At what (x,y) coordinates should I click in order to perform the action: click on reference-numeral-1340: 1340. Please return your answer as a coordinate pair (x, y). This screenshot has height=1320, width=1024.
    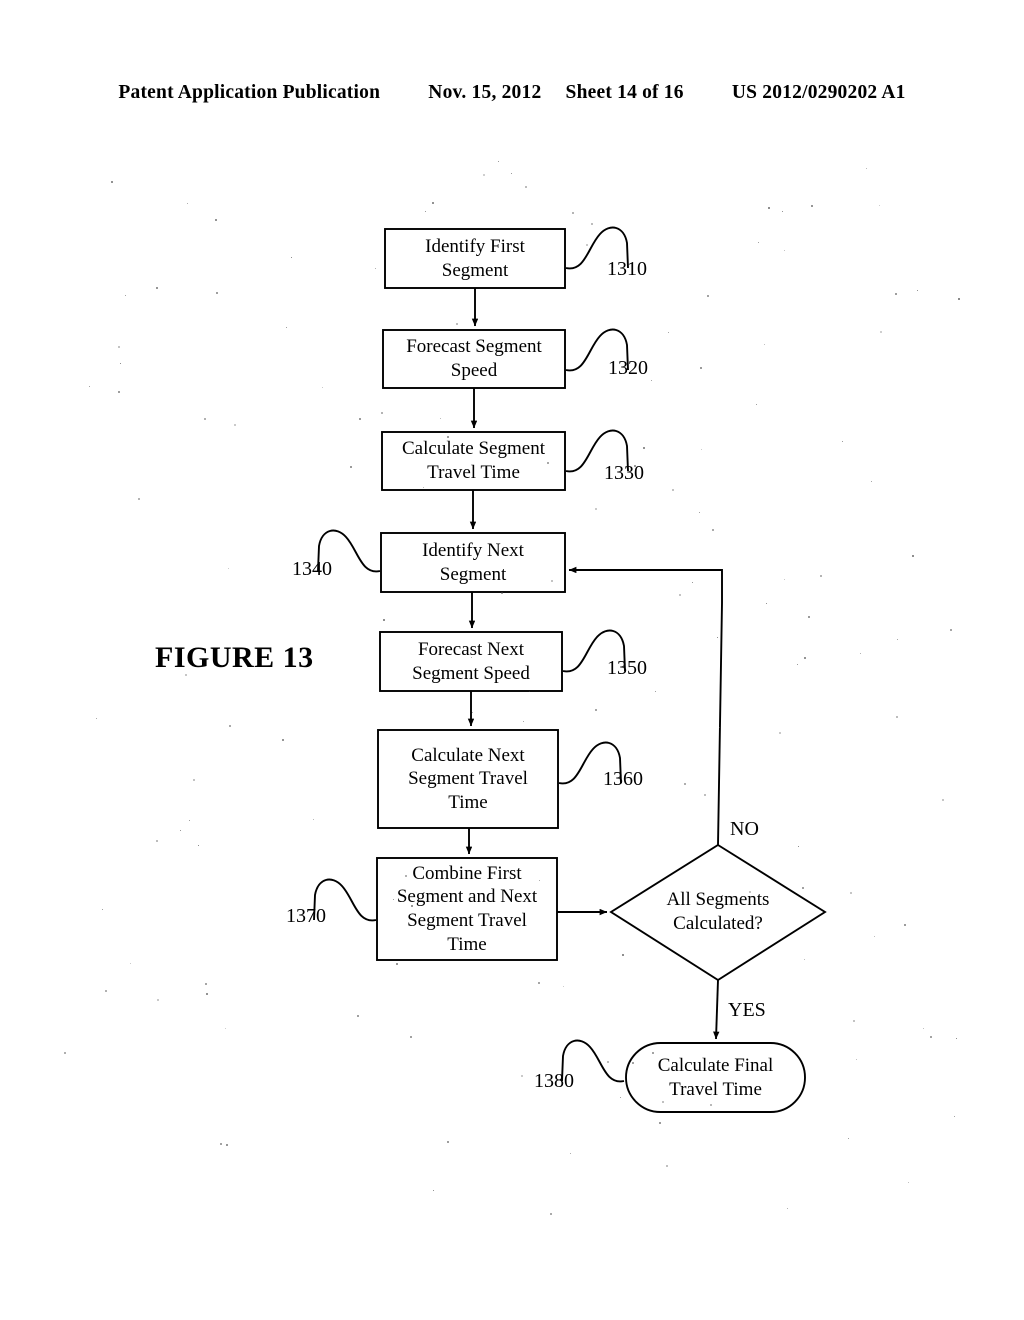
    Looking at the image, I should click on (312, 569).